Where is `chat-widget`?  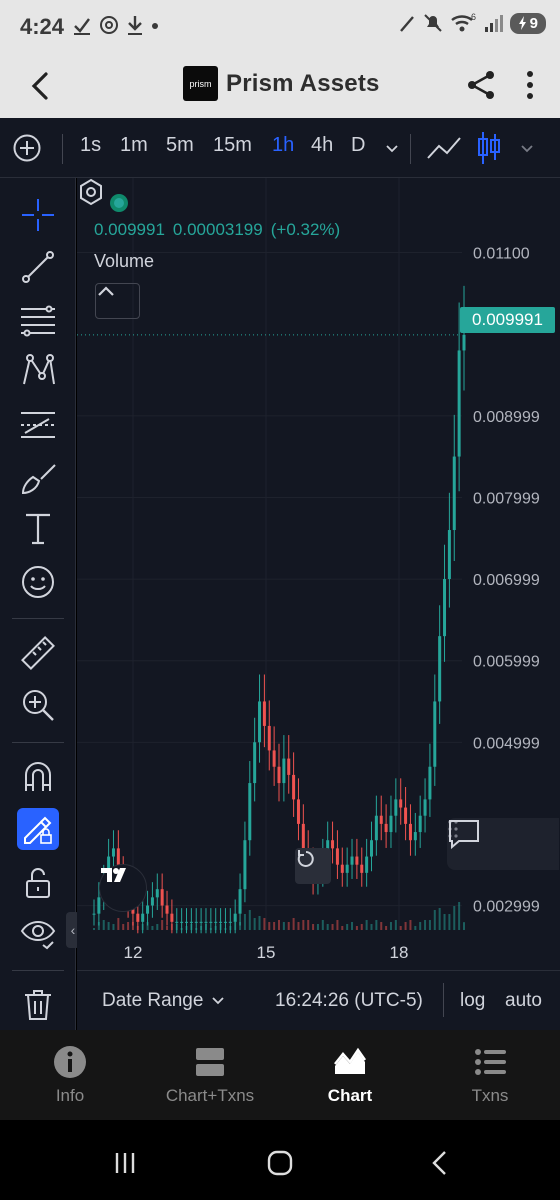
chat-widget is located at coordinates (503, 844).